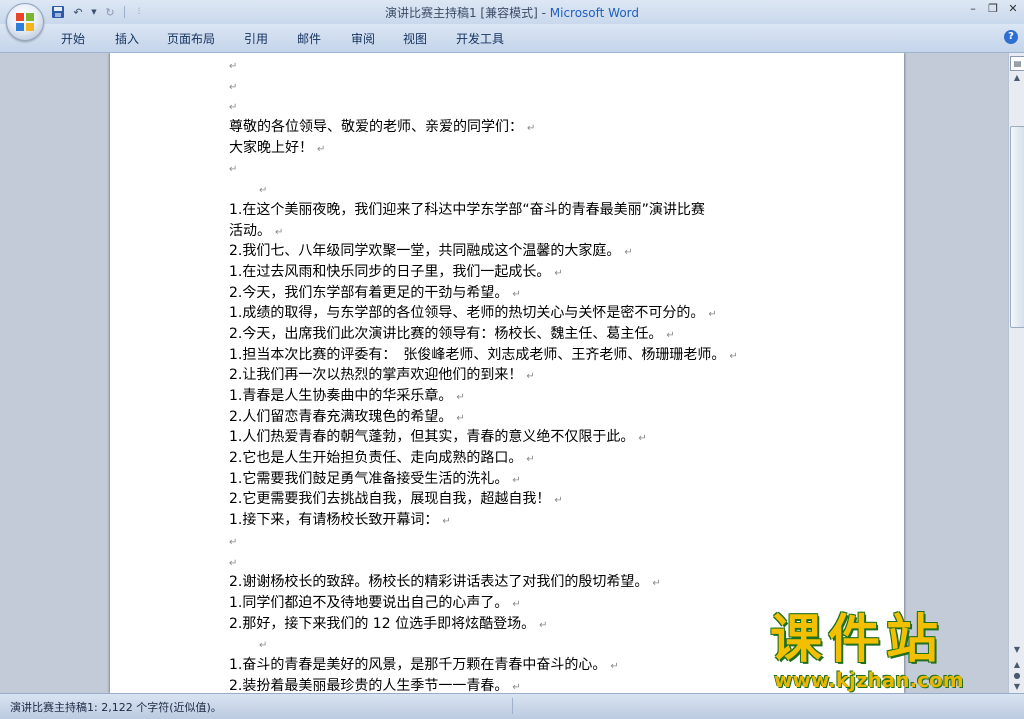 The width and height of the screenshot is (1024, 719). I want to click on document-line: 1.在这个美丽夜晚，我们迎来了科达中学东学部“奋斗的青春最美丽”演讲比赛, so click(529, 210).